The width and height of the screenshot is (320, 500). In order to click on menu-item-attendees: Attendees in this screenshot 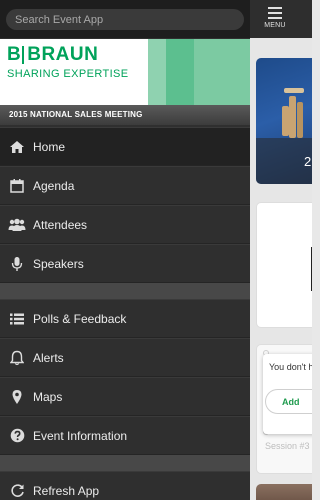, I will do `click(125, 224)`.